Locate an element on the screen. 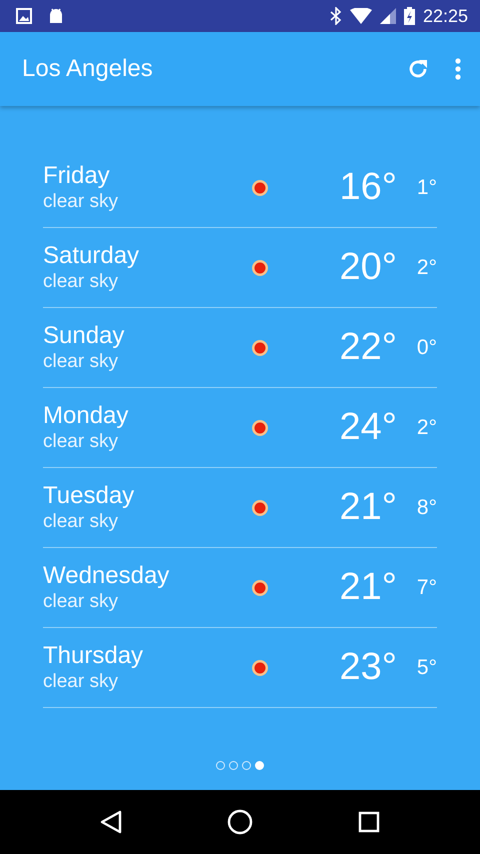 The width and height of the screenshot is (480, 854). day-name: Saturday is located at coordinates (91, 256).